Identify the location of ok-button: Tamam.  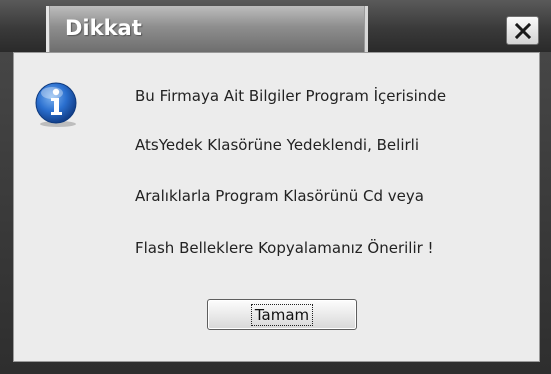
(282, 314).